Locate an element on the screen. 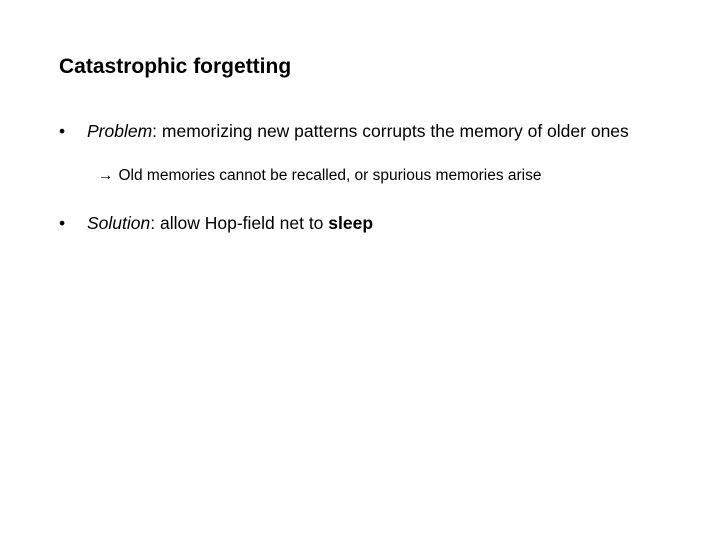 This screenshot has height=540, width=720. bullet-solution-body: allow Hop-field net to is located at coordinates (242, 223).